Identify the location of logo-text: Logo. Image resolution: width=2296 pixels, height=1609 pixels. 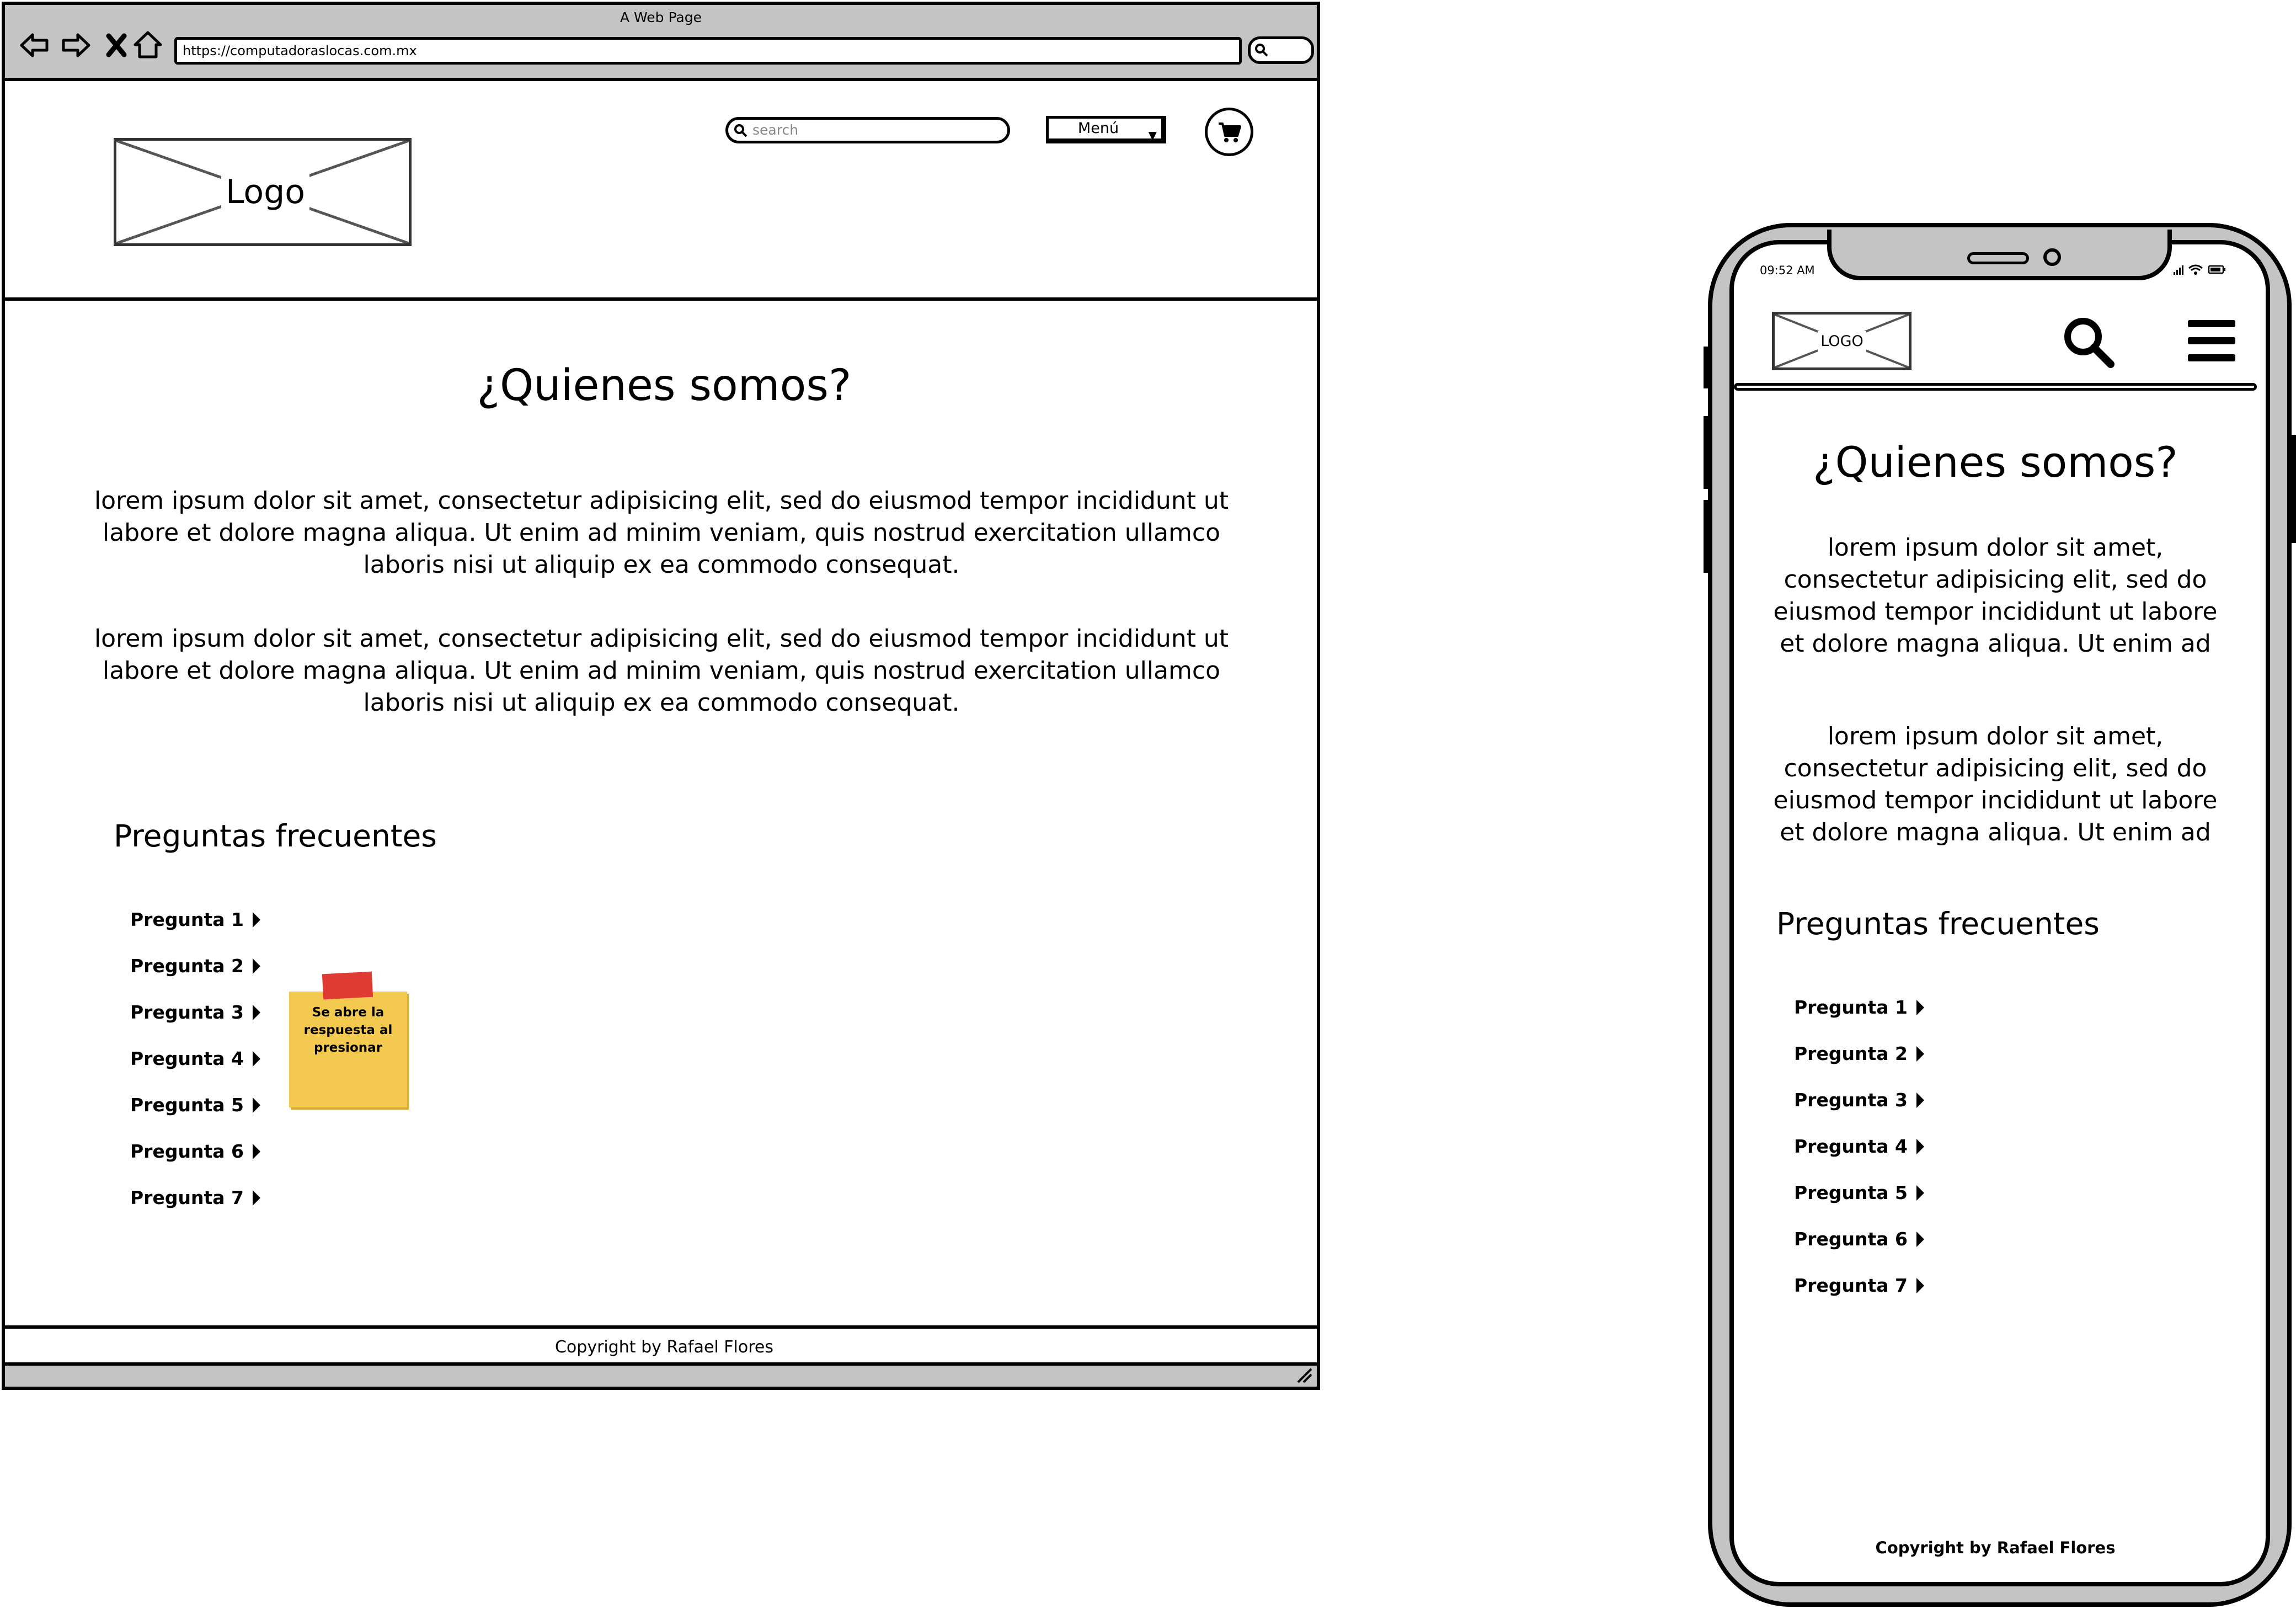
(265, 192).